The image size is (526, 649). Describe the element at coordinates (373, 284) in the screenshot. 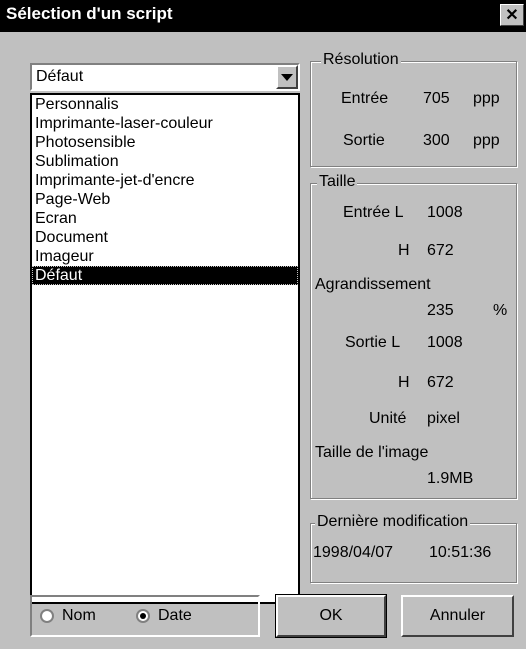

I see `zoom-label: Agrandissement` at that location.